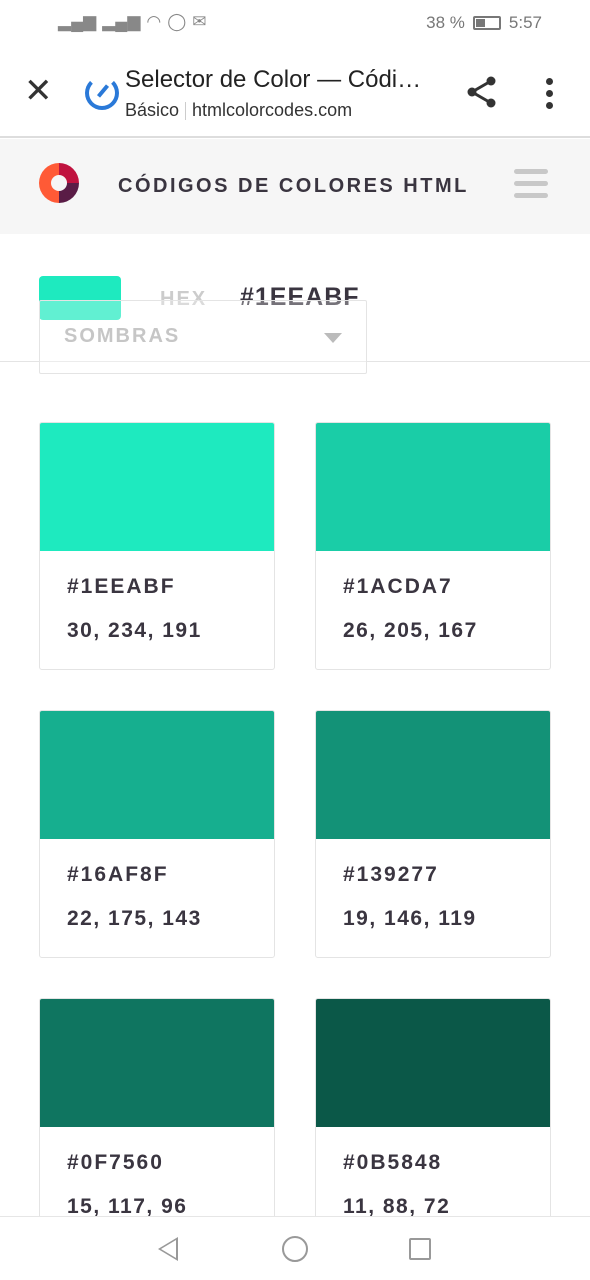 This screenshot has height=1280, width=590. What do you see at coordinates (134, 918) in the screenshot?
I see `shade-rgb: 22, 175, 143` at bounding box center [134, 918].